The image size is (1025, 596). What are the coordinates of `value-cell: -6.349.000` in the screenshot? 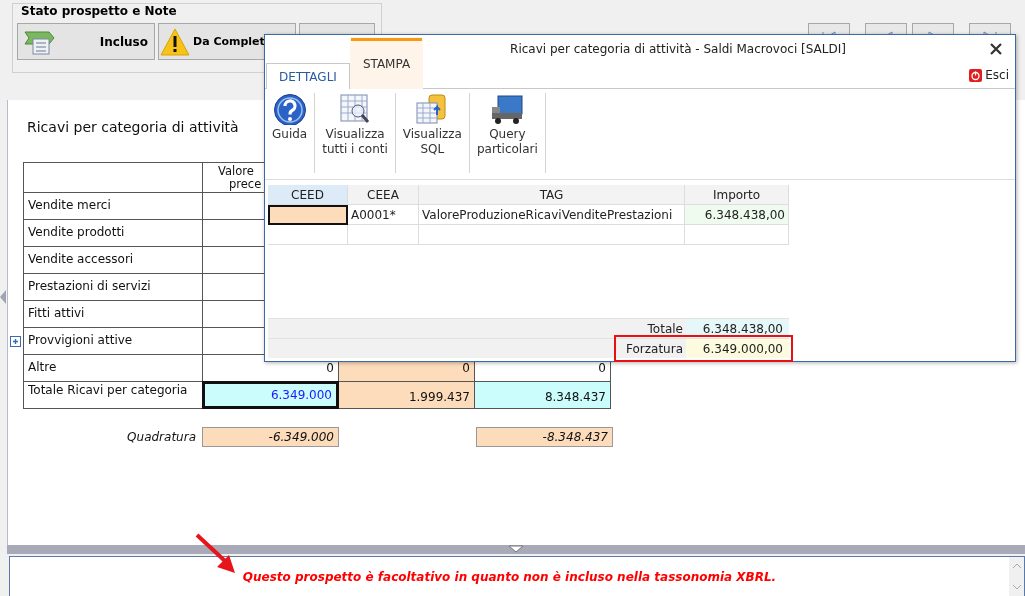 It's located at (270, 437).